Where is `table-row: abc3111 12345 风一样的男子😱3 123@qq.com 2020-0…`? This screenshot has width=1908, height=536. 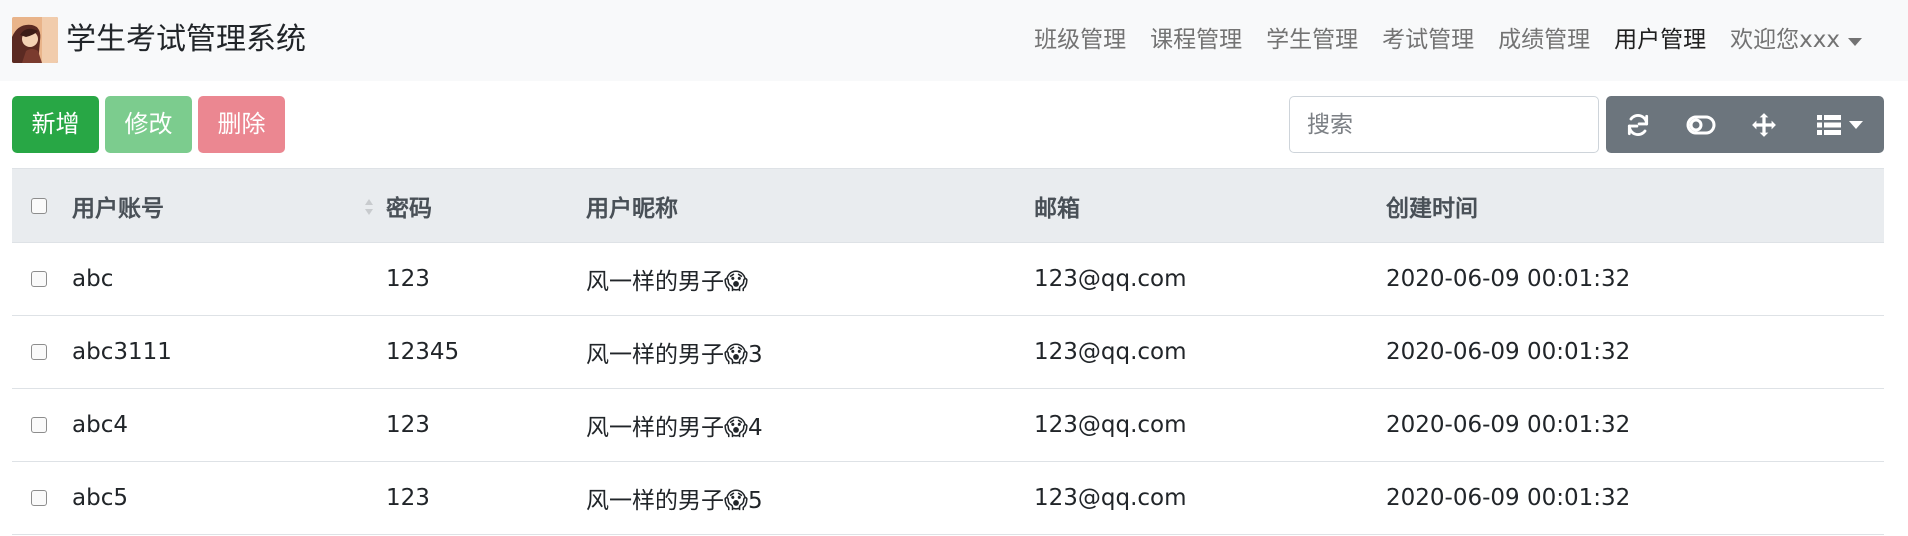
table-row: abc3111 12345 风一样的男子😱3 123@qq.com 2020-0… is located at coordinates (948, 352).